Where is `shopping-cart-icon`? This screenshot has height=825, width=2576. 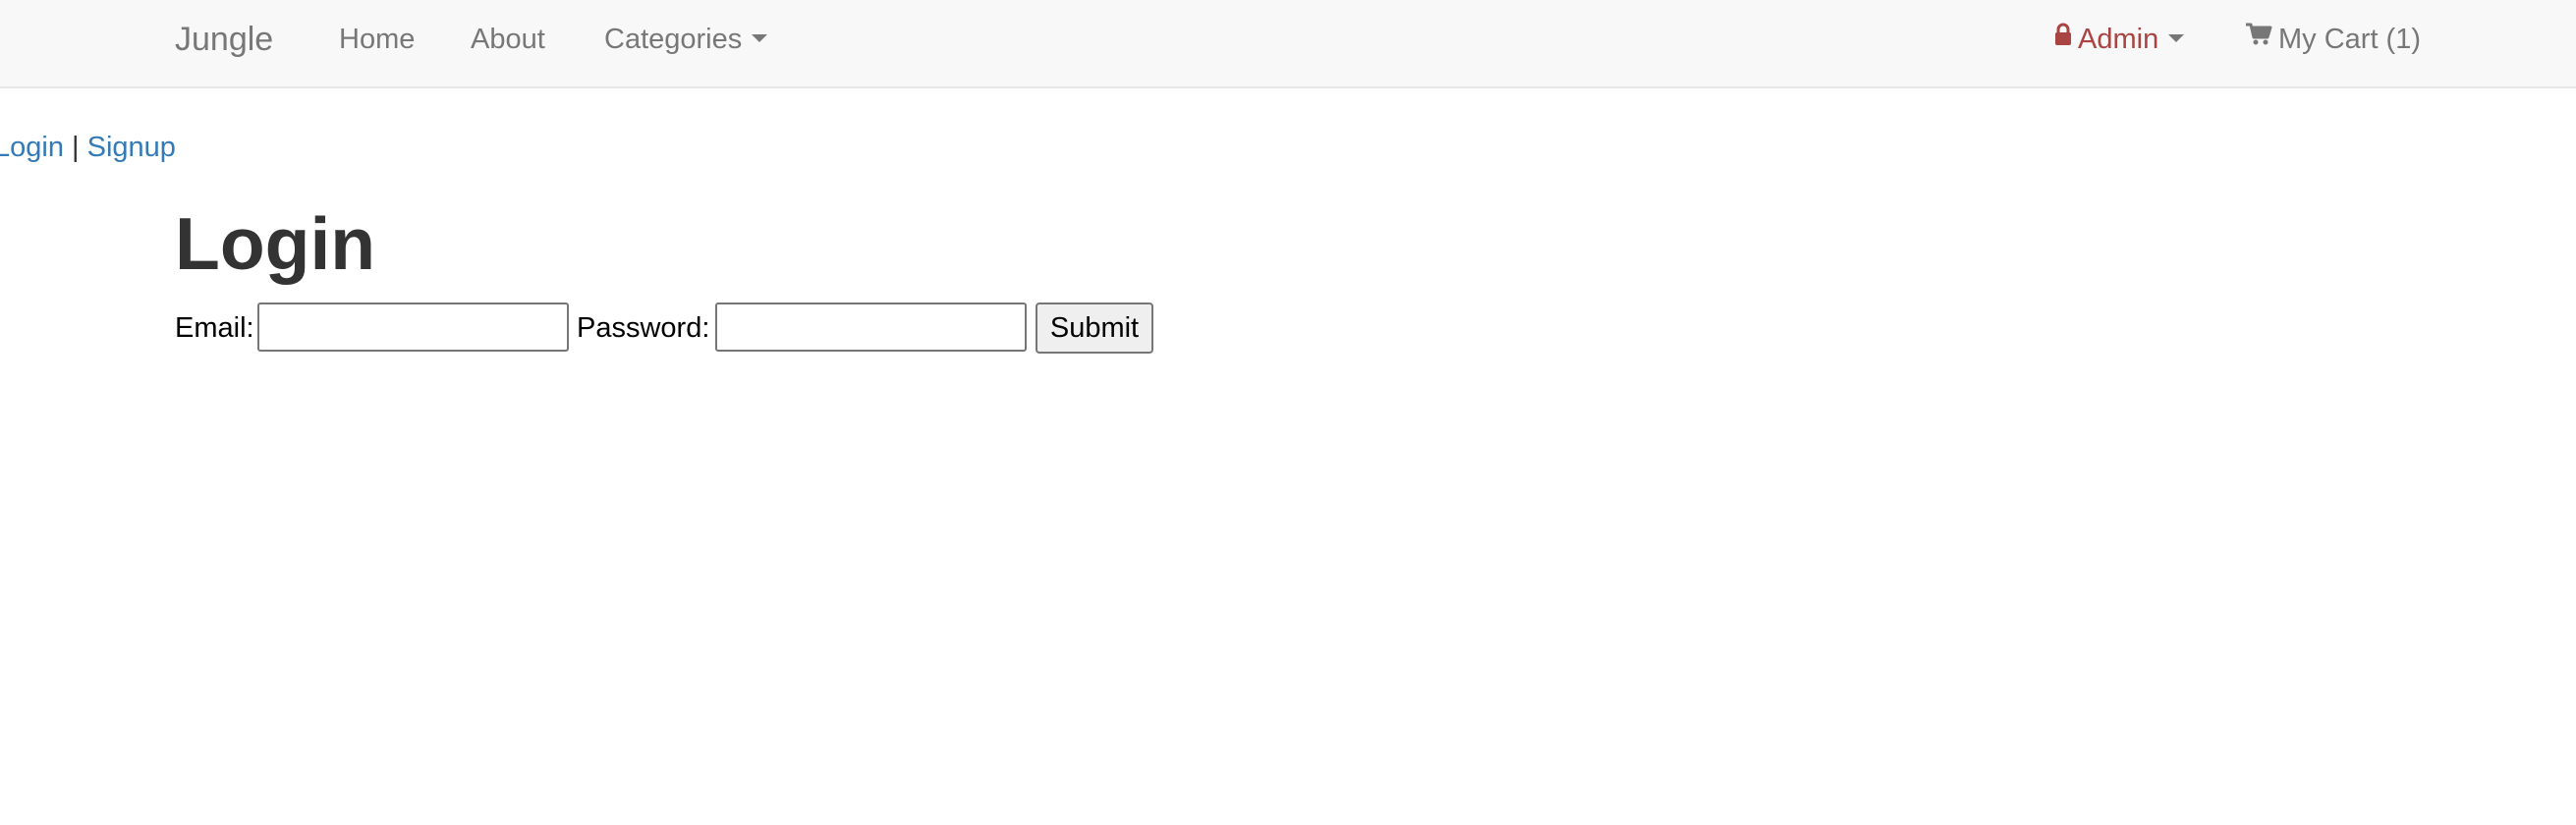 shopping-cart-icon is located at coordinates (2258, 38).